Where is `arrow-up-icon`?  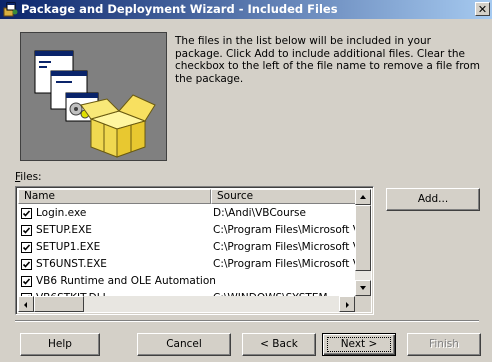 arrow-up-icon is located at coordinates (363, 197).